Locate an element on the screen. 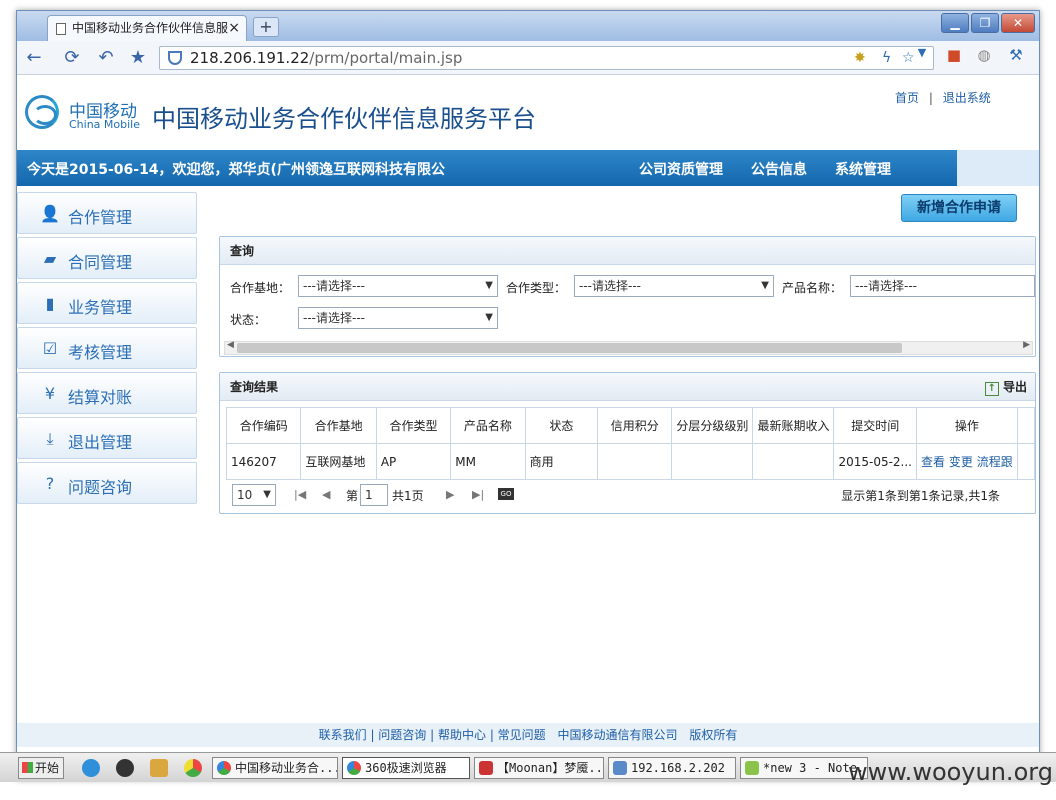 This screenshot has width=1056, height=800. pagination: 10 ▼ |◀ ◀ 第 1 共1页 ▶ ▶| GO 显示第1条到第1条记录,共1条 is located at coordinates (628, 495).